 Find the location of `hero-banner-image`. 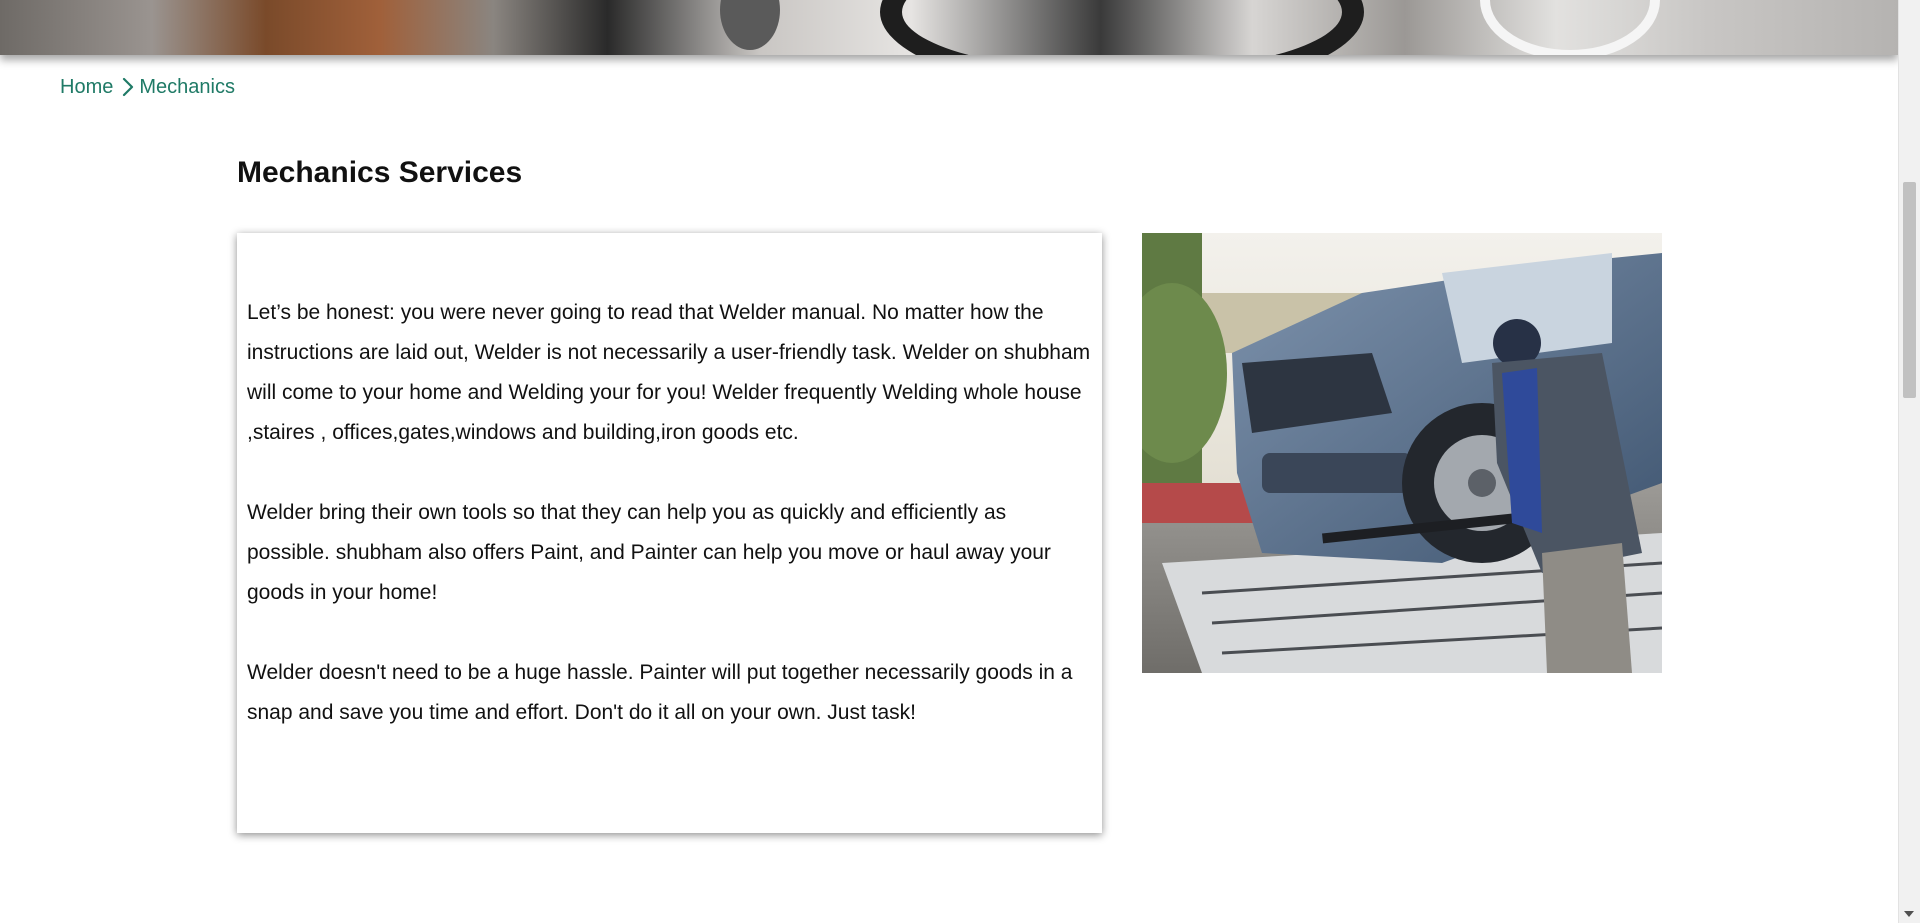

hero-banner-image is located at coordinates (949, 27).